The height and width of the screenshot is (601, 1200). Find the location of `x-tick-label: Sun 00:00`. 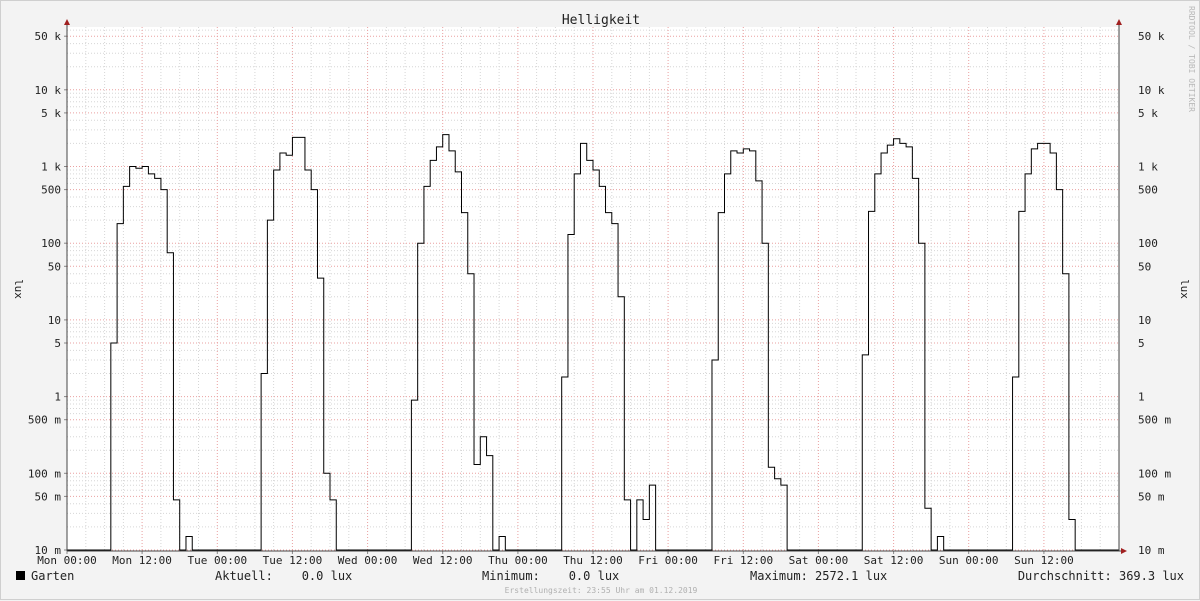

x-tick-label: Sun 00:00 is located at coordinates (969, 560).